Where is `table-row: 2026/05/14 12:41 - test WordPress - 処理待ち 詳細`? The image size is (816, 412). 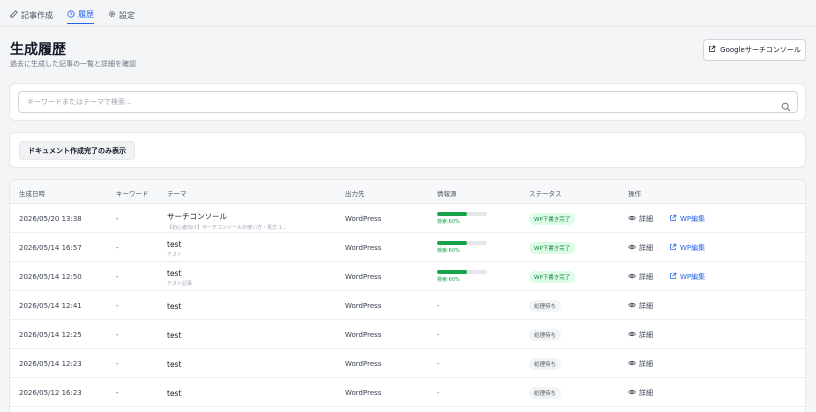 table-row: 2026/05/14 12:41 - test WordPress - 処理待ち 詳細 is located at coordinates (407, 305).